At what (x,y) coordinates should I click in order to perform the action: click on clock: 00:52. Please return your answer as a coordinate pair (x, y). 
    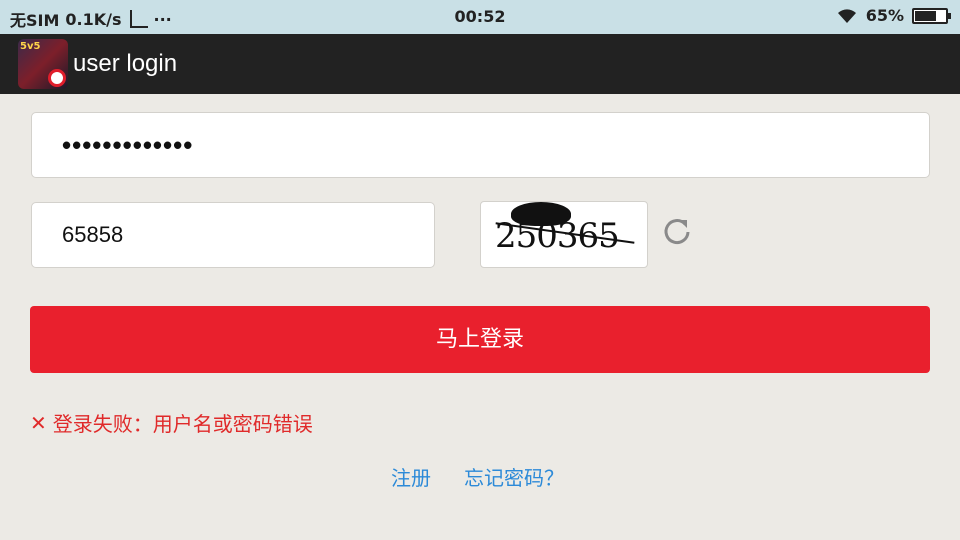
    Looking at the image, I should click on (480, 16).